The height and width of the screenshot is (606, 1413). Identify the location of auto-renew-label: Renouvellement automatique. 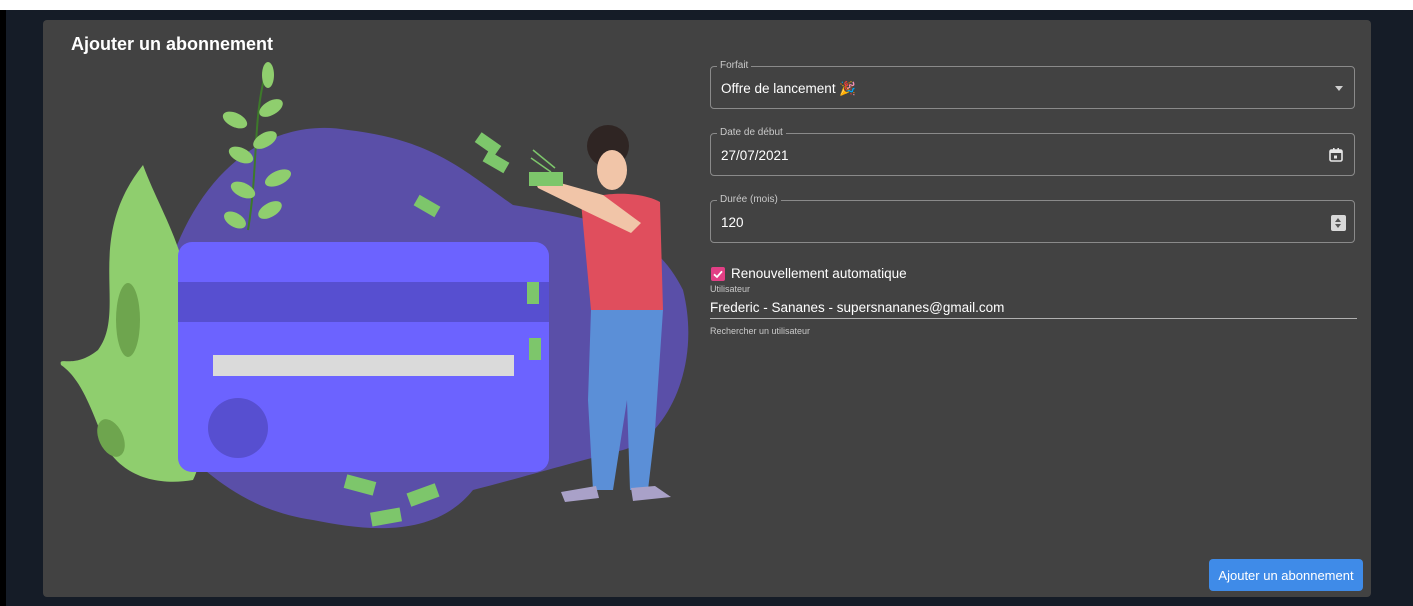
(819, 273).